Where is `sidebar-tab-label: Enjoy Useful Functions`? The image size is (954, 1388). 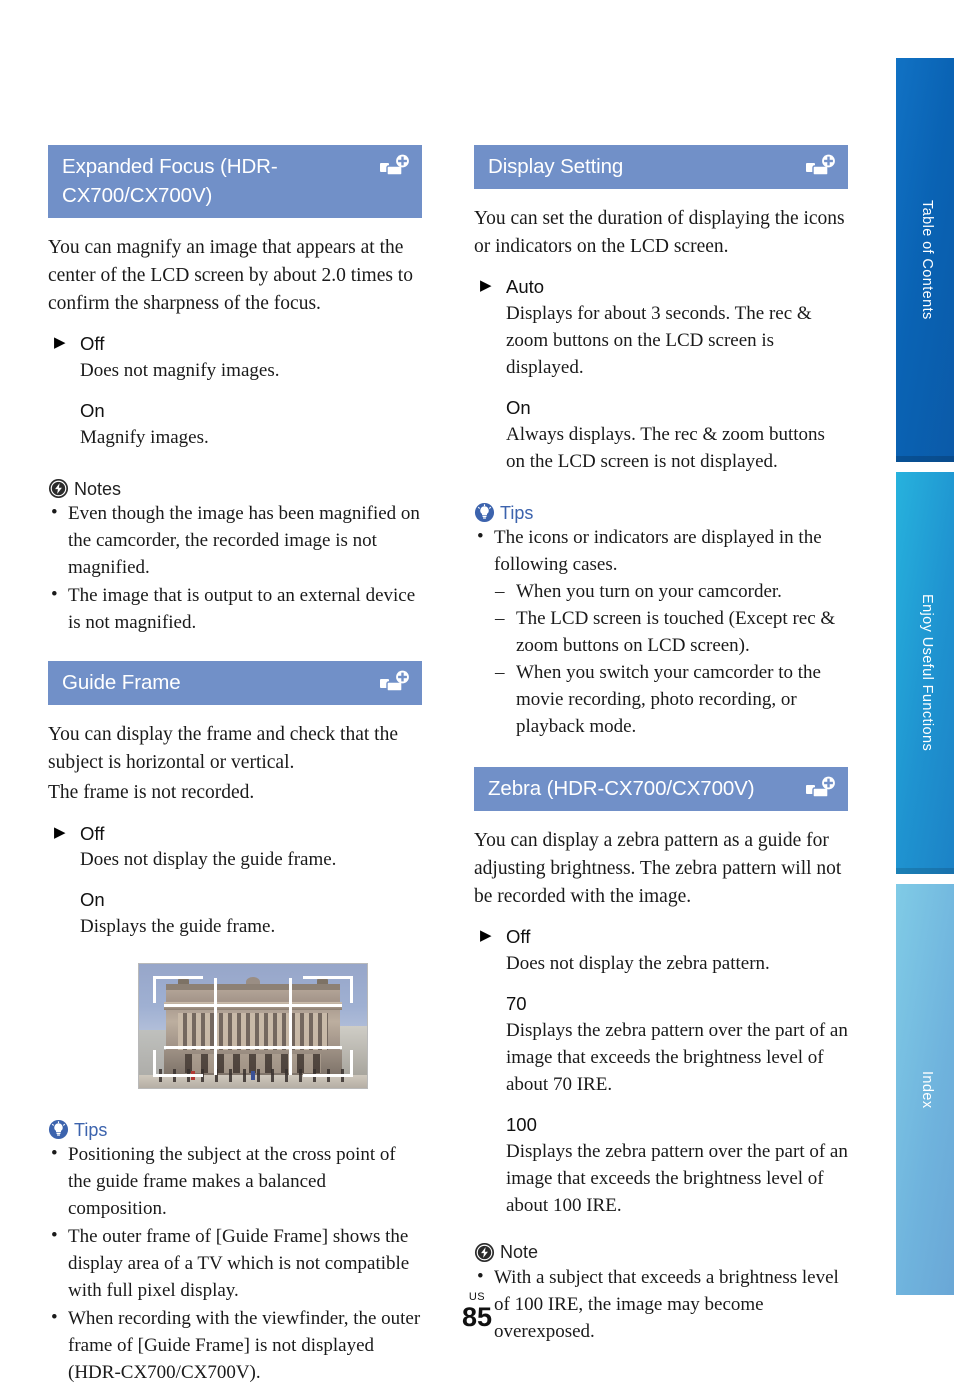 sidebar-tab-label: Enjoy Useful Functions is located at coordinates (927, 673).